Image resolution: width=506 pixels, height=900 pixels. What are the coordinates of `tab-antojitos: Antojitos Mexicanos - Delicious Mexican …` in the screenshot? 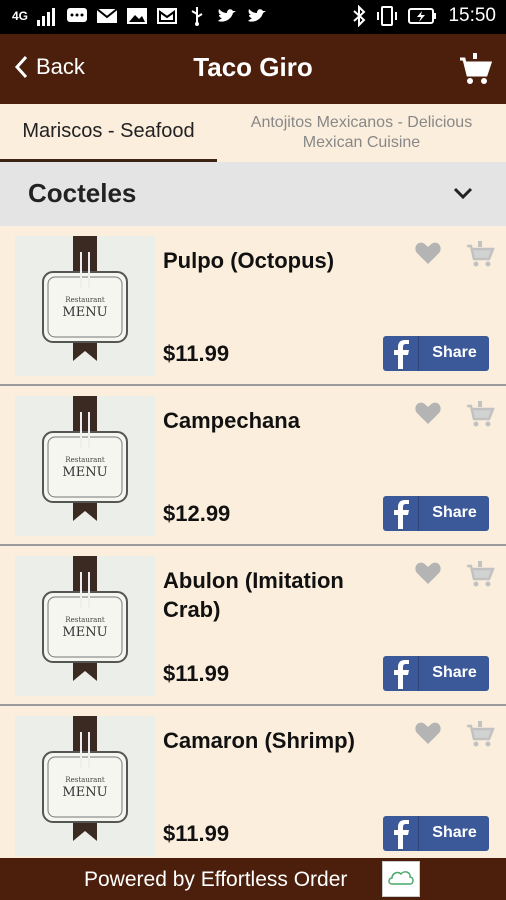 It's located at (361, 133).